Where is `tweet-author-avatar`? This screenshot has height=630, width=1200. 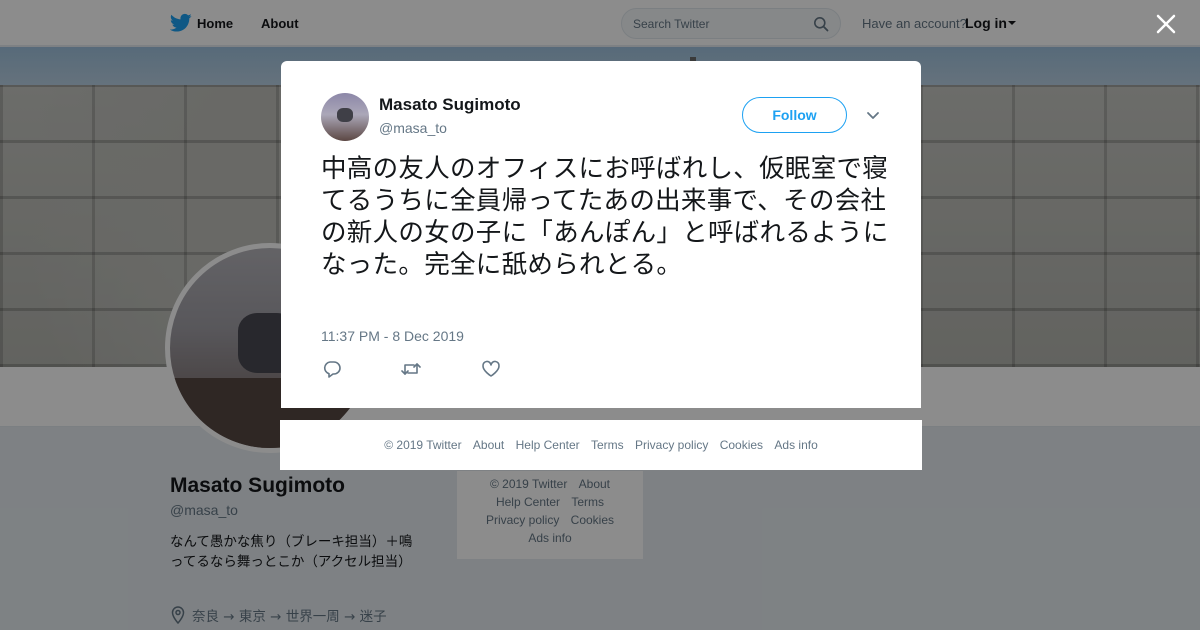 tweet-author-avatar is located at coordinates (345, 117).